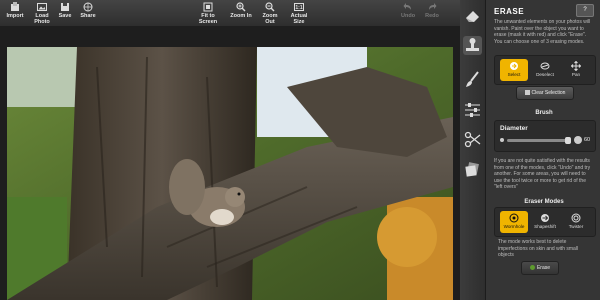 The image size is (600, 300). I want to click on erase-button: Erase, so click(540, 268).